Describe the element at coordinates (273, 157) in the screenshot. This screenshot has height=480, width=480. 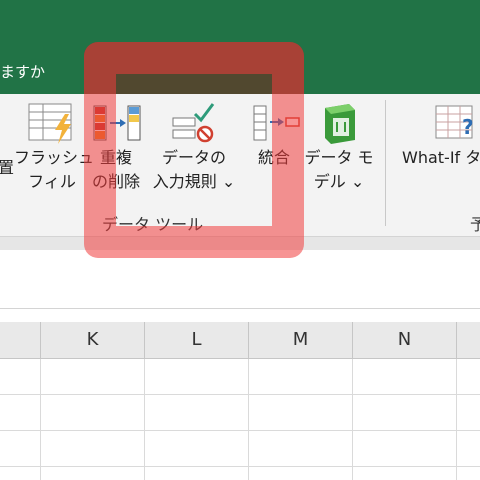
I see `consolidate-label: 統合` at that location.